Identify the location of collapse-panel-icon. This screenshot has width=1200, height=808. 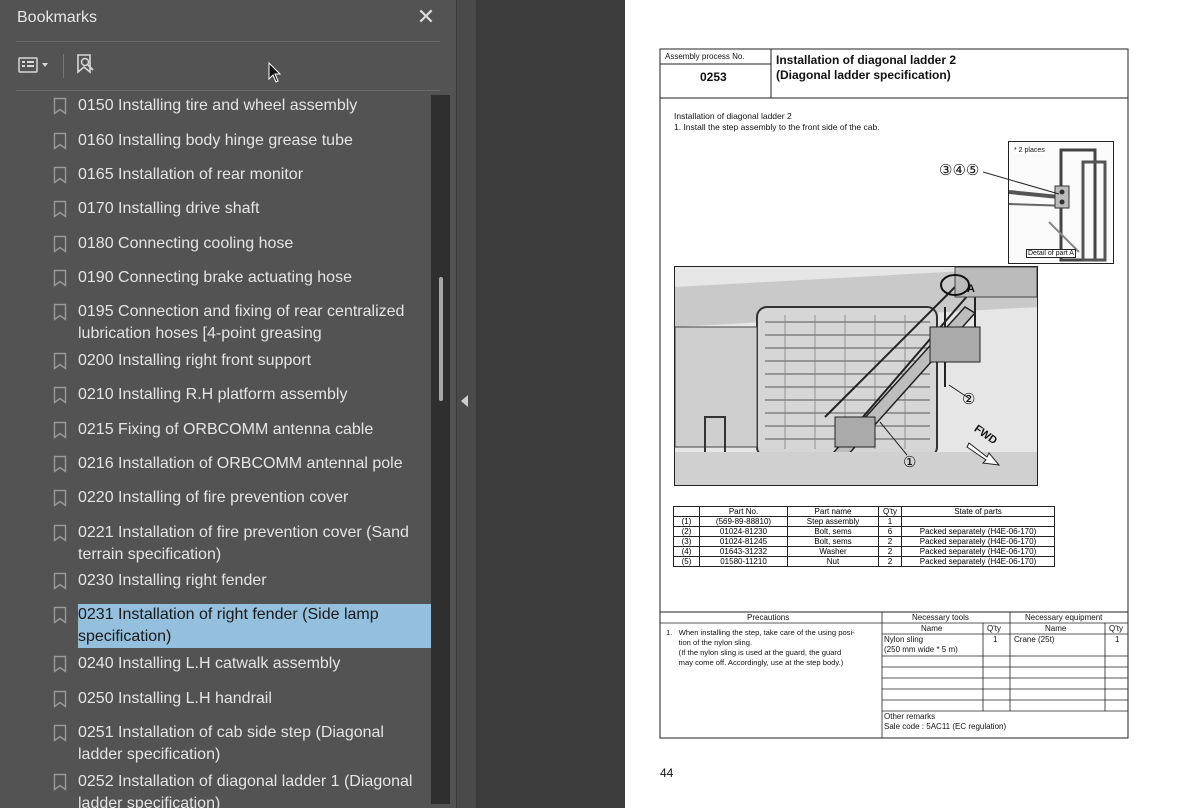
(464, 401).